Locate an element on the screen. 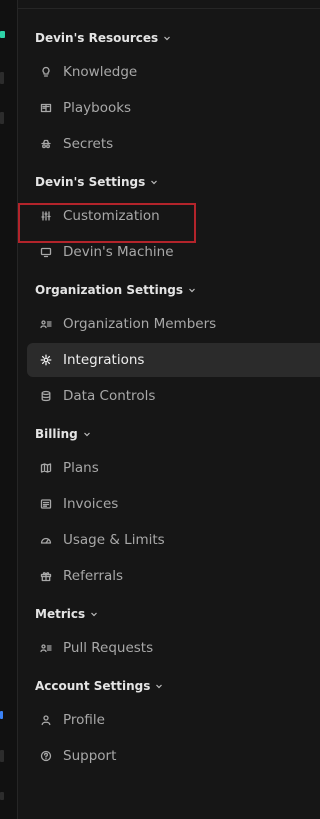  section-label: Metrics is located at coordinates (60, 614).